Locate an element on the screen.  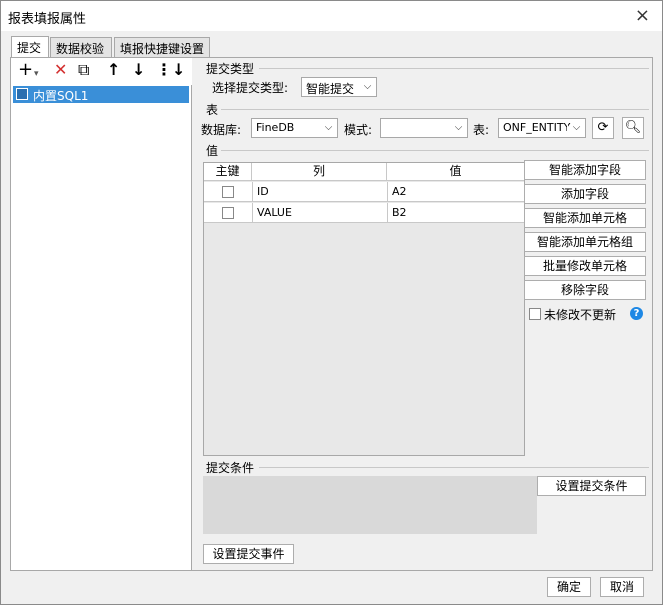
column-header-key: 主键 is located at coordinates (228, 172).